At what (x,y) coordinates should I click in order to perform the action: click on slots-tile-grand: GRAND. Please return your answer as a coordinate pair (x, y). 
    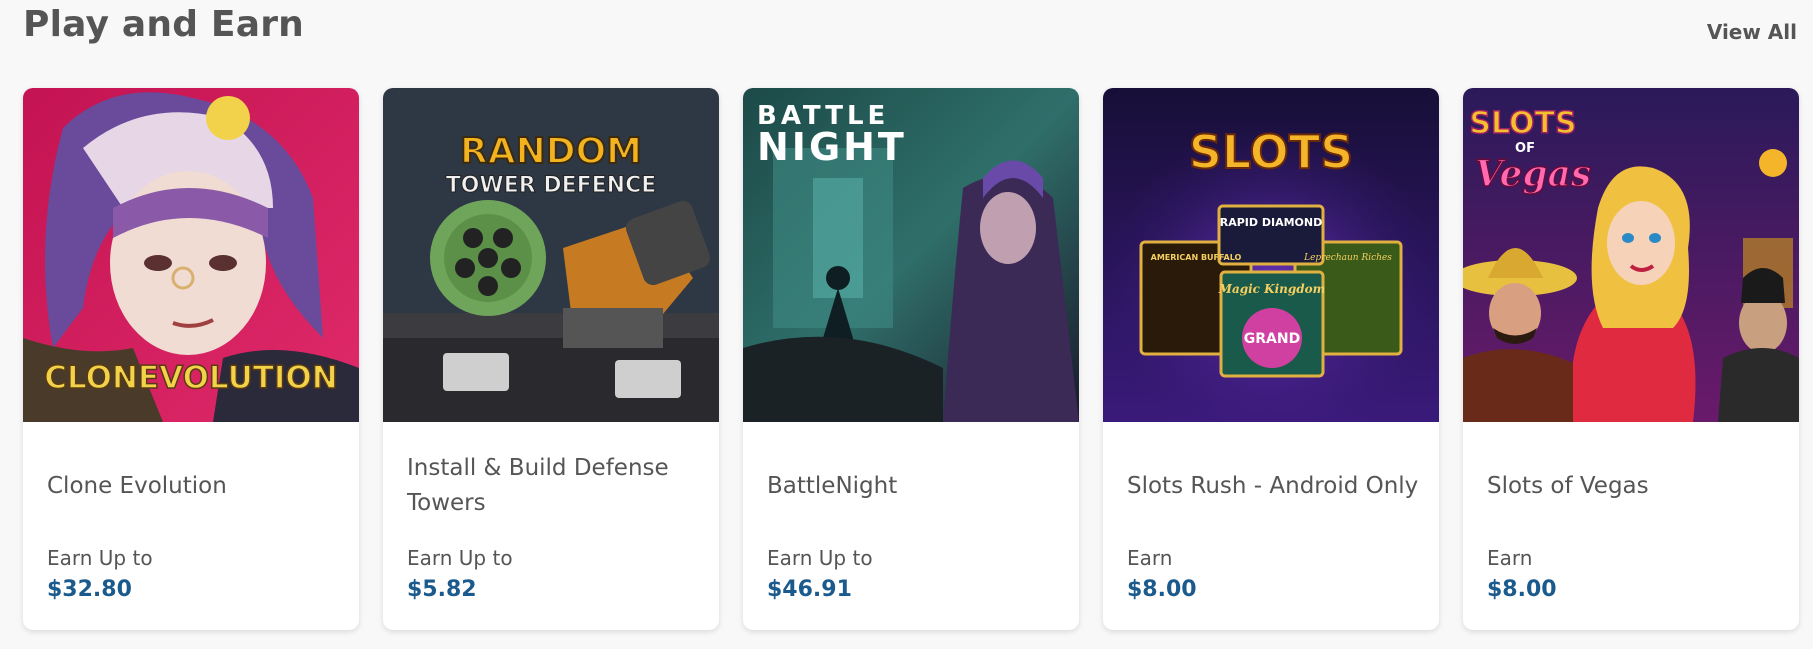
    Looking at the image, I should click on (1272, 339).